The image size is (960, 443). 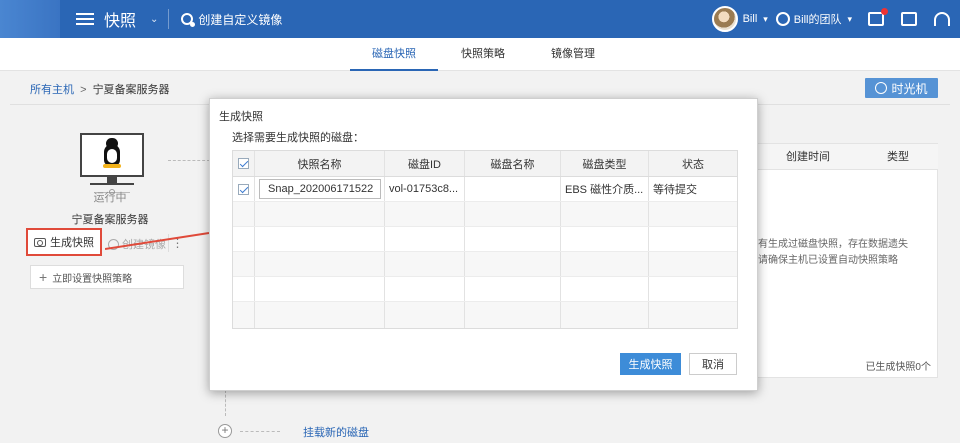 I want to click on table-header-row: 快照名称 磁盘ID 磁盘名称 磁盘类型 状态, so click(x=485, y=164).